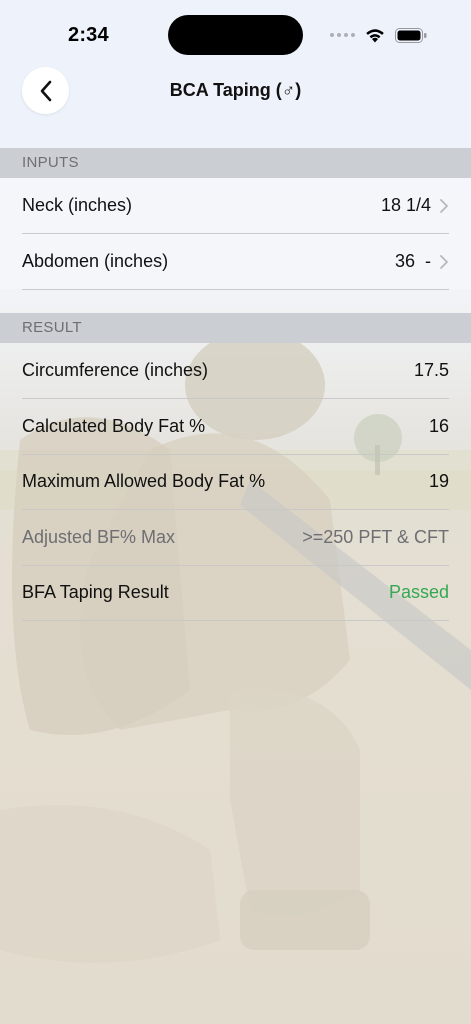 The height and width of the screenshot is (1024, 471). Describe the element at coordinates (412, 261) in the screenshot. I see `abdomen-value: 36 -` at that location.